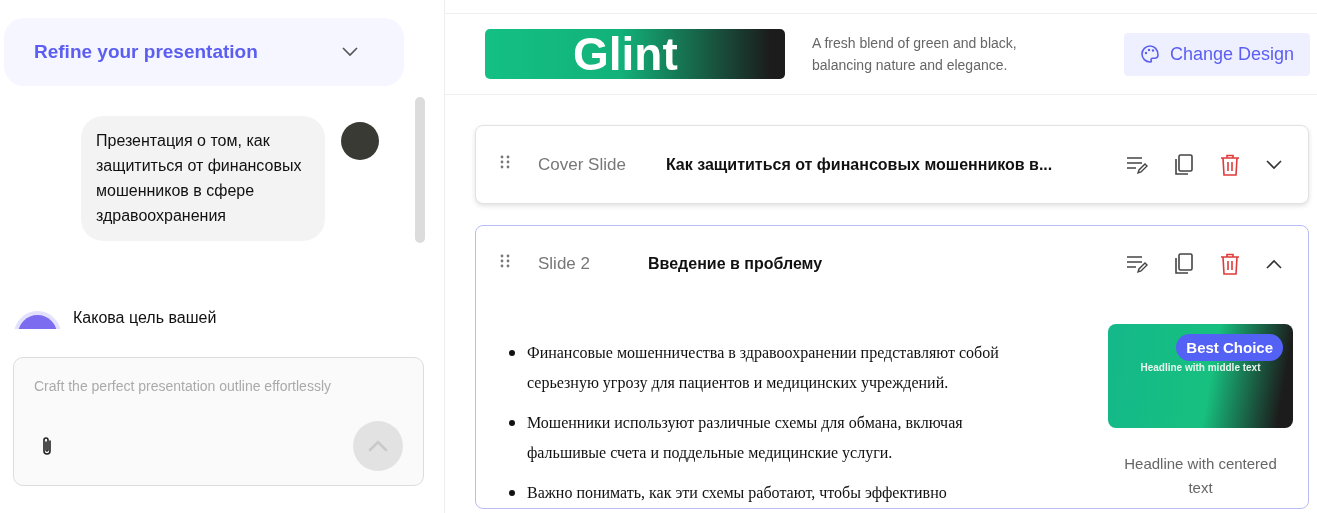  Describe the element at coordinates (146, 52) in the screenshot. I see `panel-title: Refine your presentation` at that location.